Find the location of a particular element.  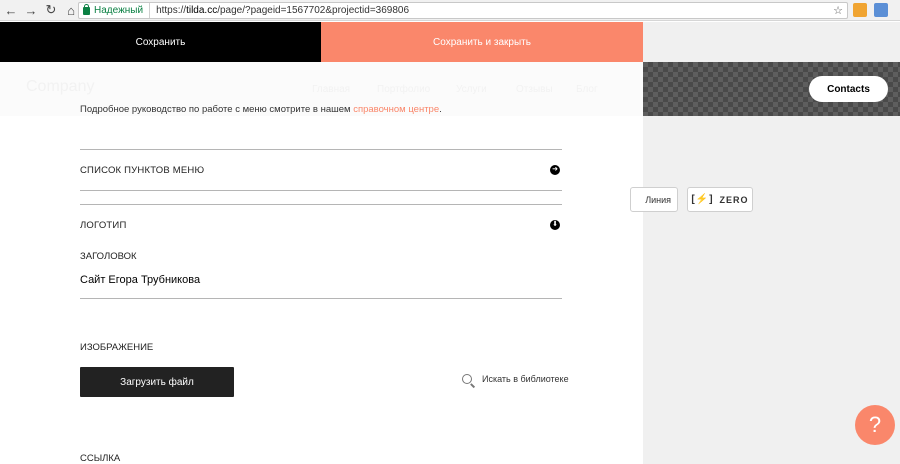

ghost-menu-item: Портфолио is located at coordinates (404, 89).